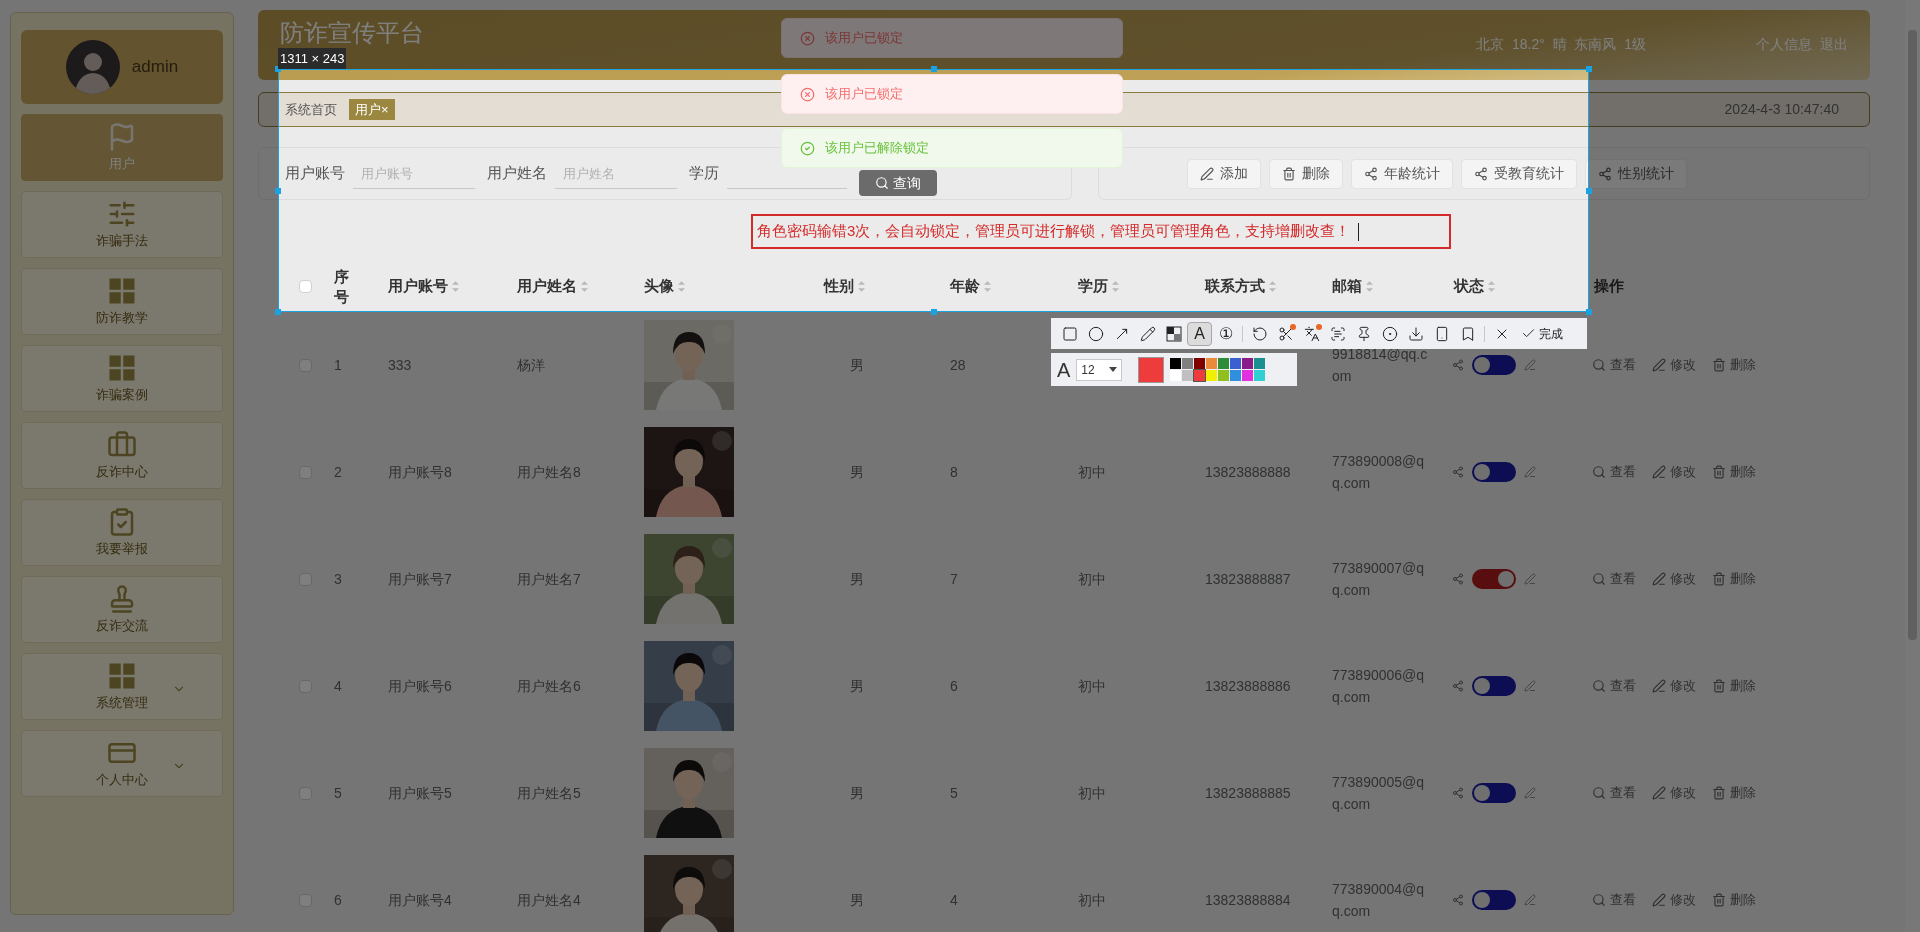 This screenshot has width=1920, height=932. Describe the element at coordinates (122, 763) in the screenshot. I see `sidebar-item: 个人中心` at that location.